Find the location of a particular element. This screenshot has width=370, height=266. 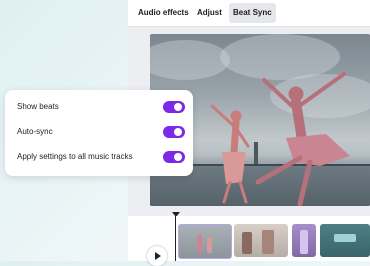

apply-all-tracks-toggle is located at coordinates (174, 157).